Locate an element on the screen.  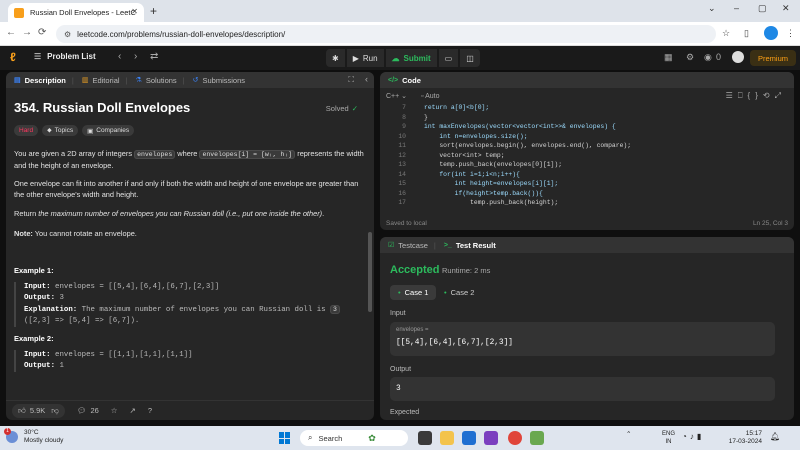
case-1-tab: • Case 1 is located at coordinates (413, 292).